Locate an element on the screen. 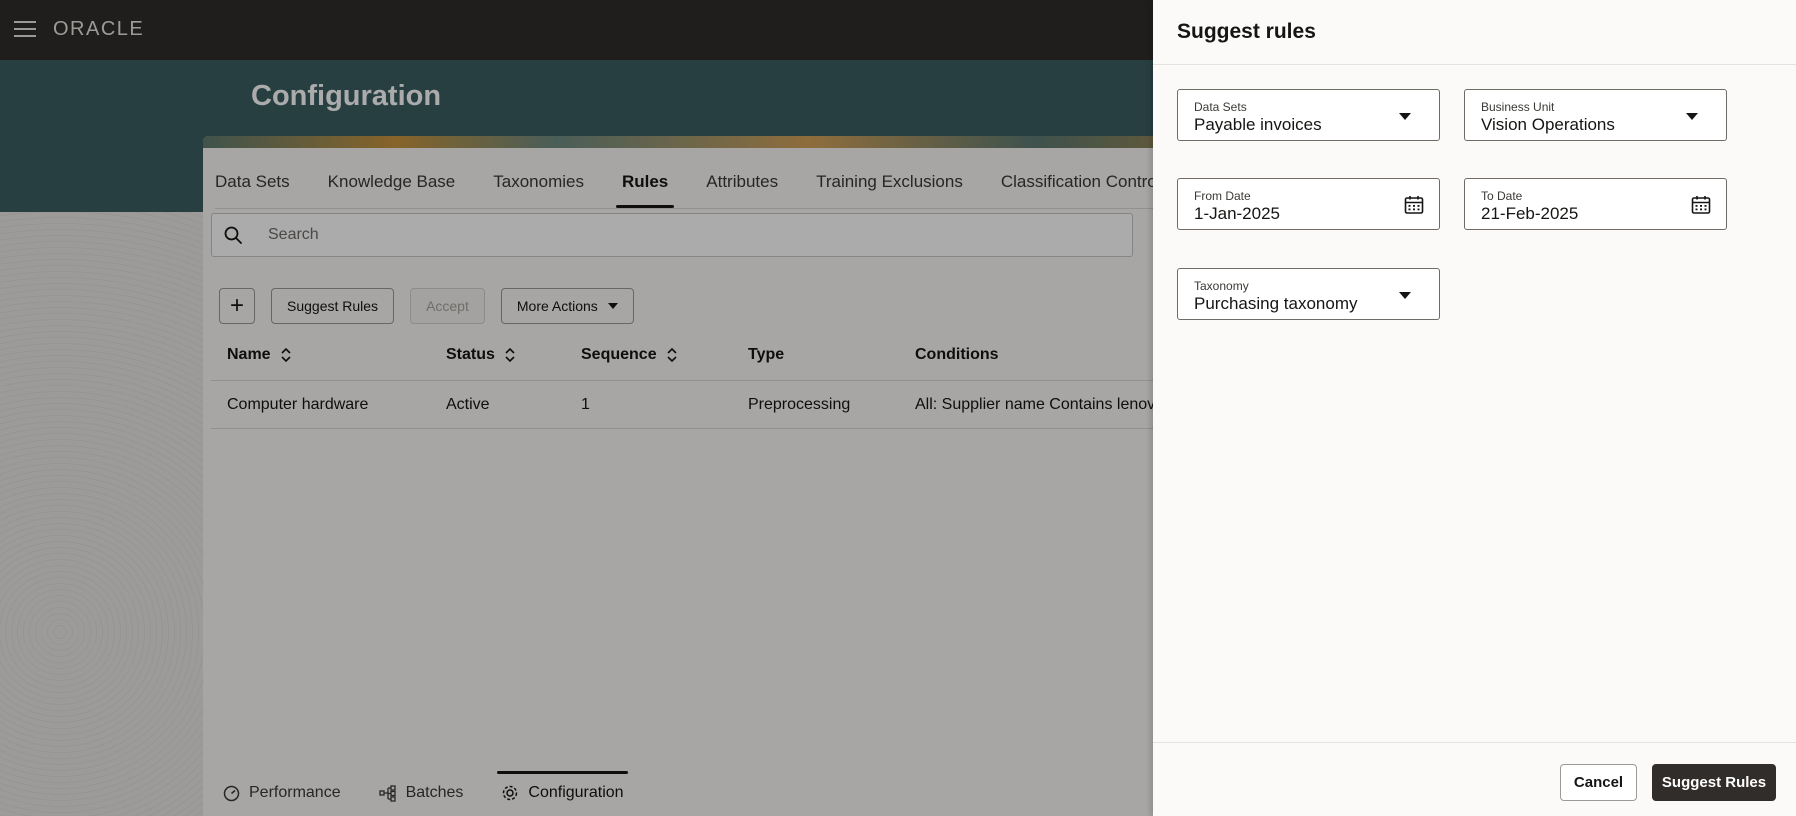 The height and width of the screenshot is (816, 1796). business-unit-label: Business Unit is located at coordinates (1518, 107).